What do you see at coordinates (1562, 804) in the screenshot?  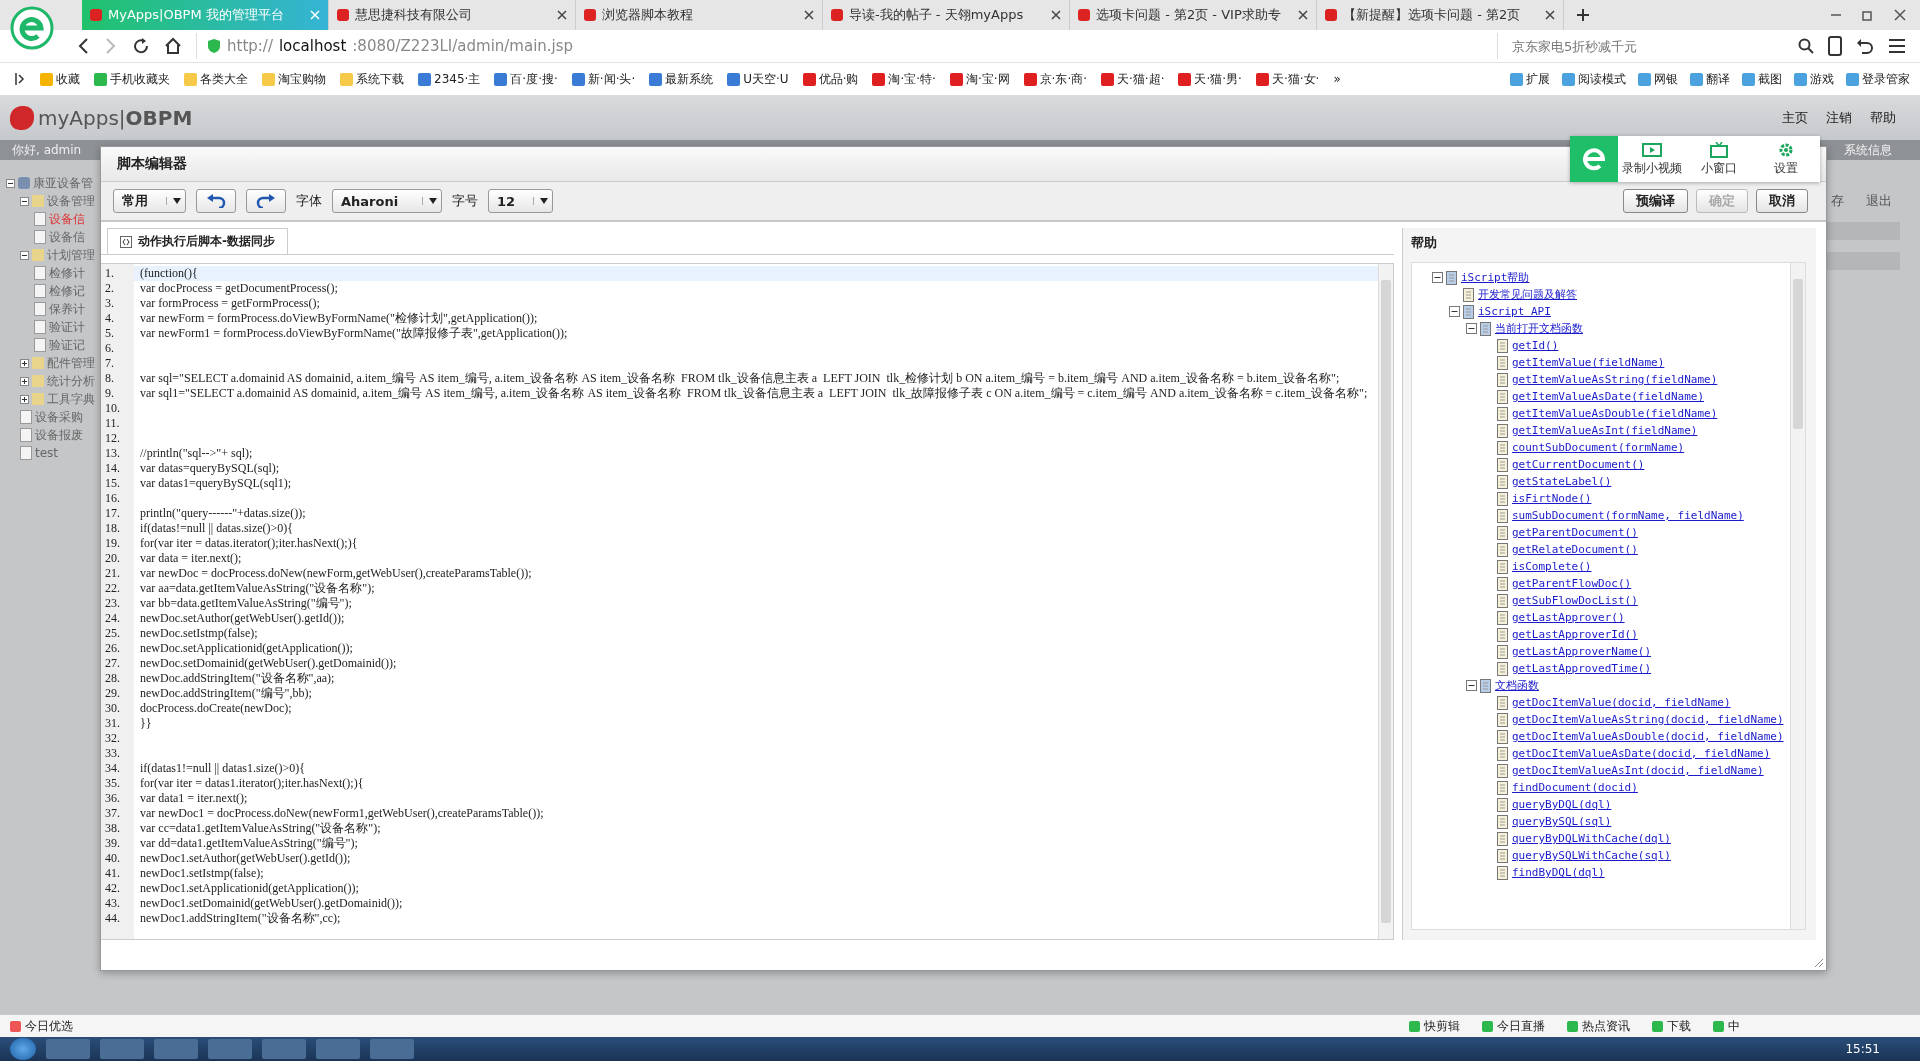 I see `help-link: queryByDQL(dql)` at bounding box center [1562, 804].